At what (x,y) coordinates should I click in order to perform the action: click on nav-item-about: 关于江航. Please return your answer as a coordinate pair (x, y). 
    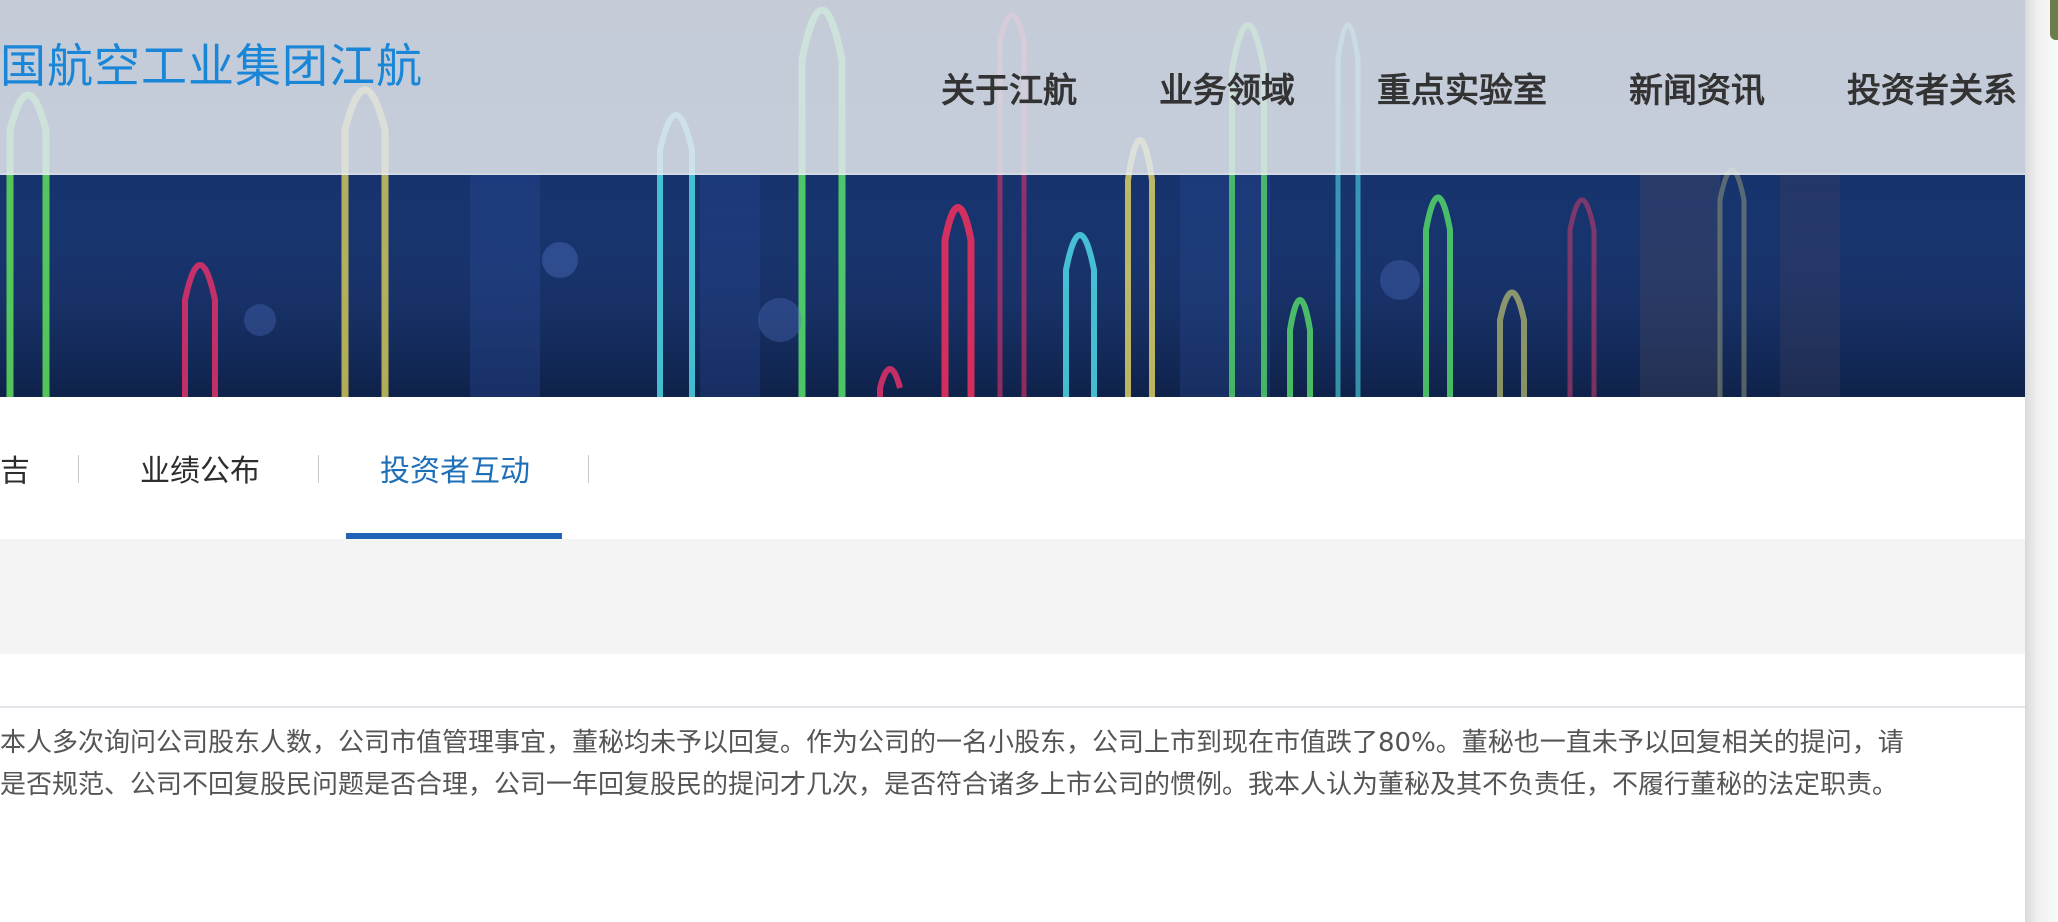
    Looking at the image, I should click on (1009, 87).